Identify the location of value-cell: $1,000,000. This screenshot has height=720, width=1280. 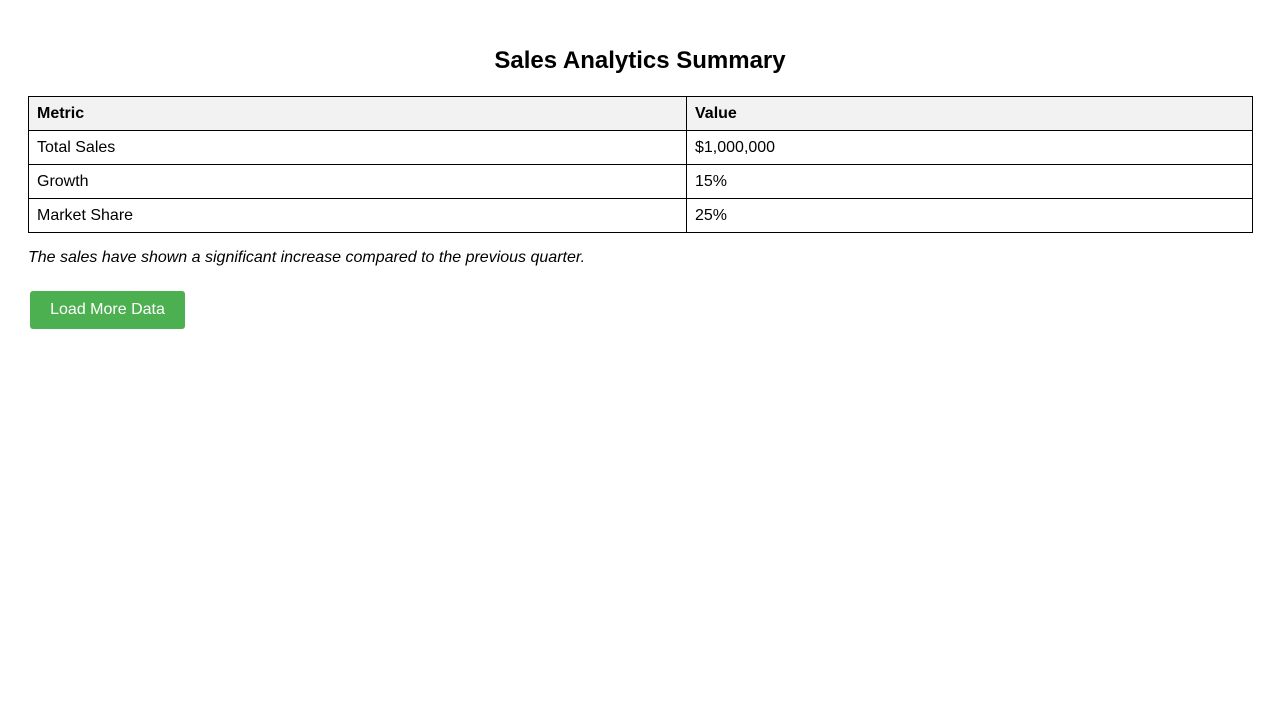
(969, 147).